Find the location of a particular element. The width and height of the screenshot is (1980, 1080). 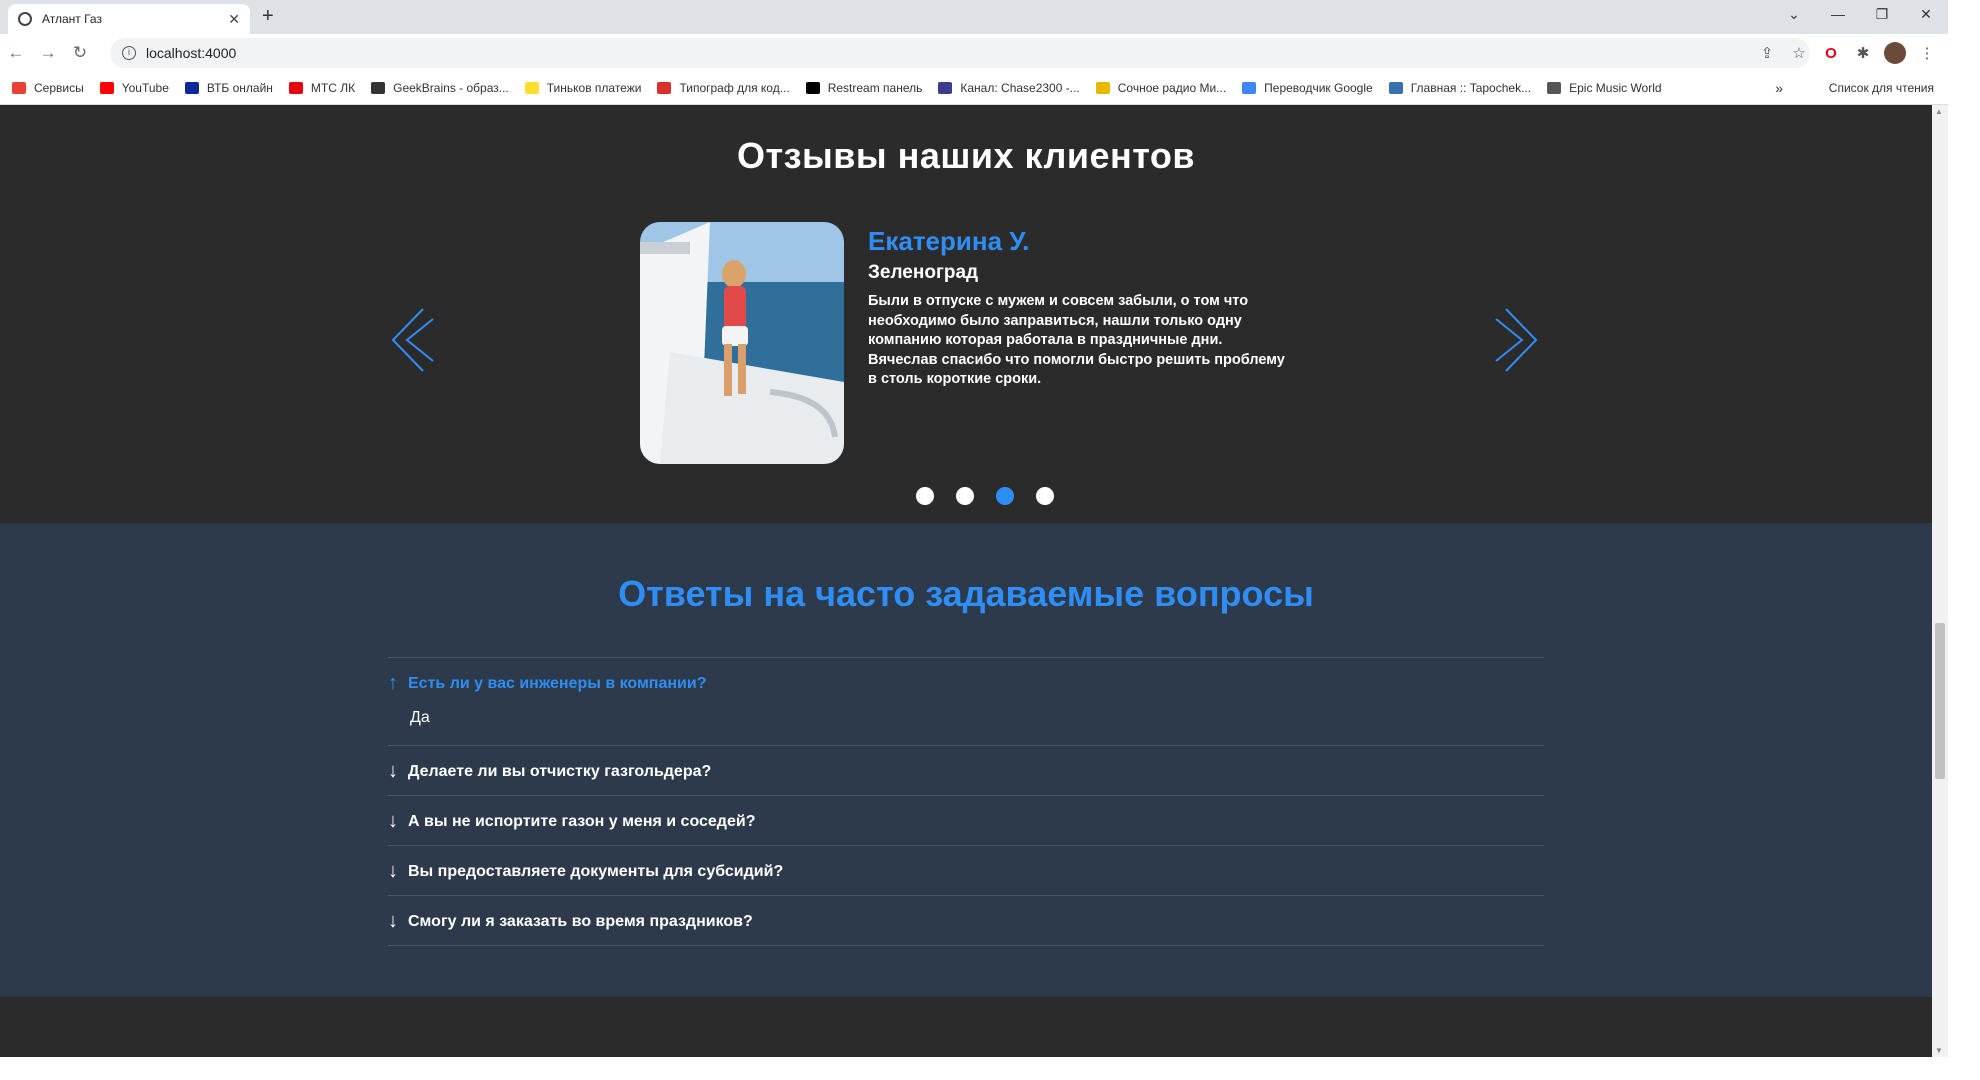

bookmark-item: YouTube is located at coordinates (134, 88).